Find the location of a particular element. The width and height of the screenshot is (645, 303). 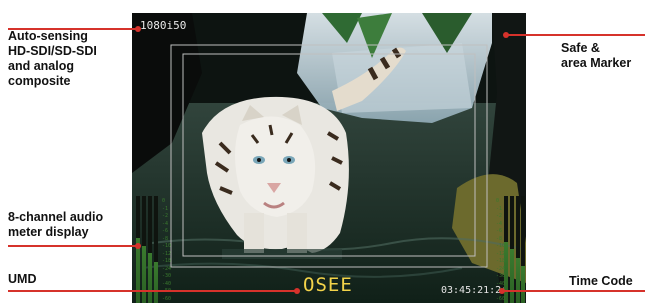

callout-umd-label: UMD is located at coordinates (22, 279).